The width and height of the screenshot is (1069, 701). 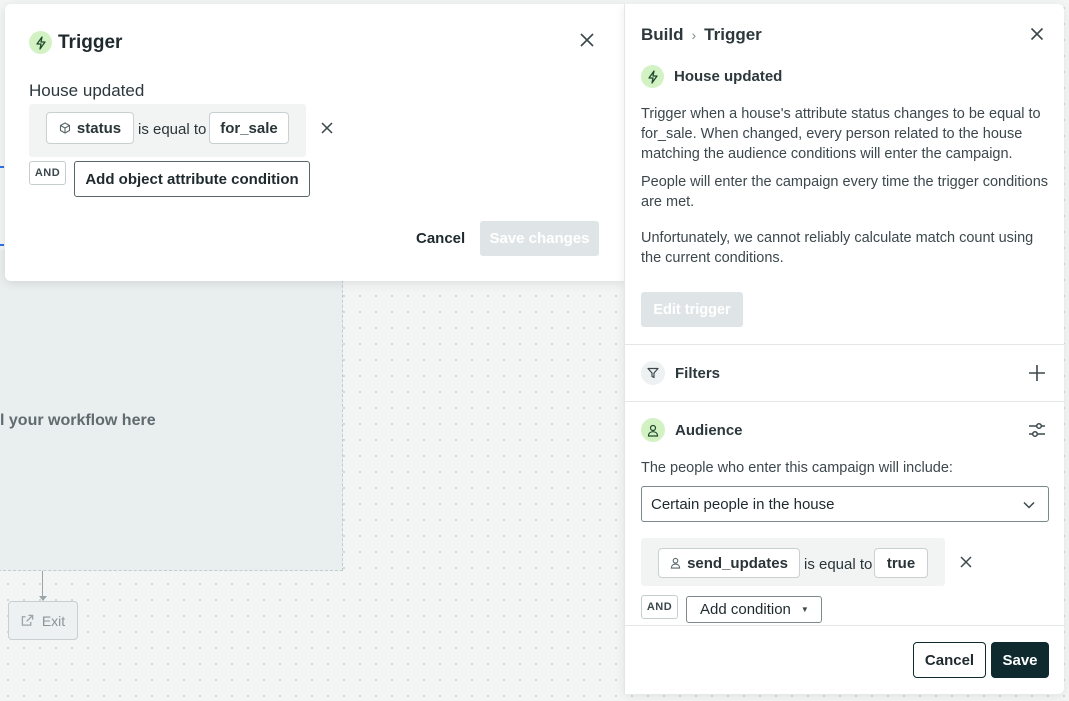 I want to click on filters-header: Filters, so click(x=680, y=373).